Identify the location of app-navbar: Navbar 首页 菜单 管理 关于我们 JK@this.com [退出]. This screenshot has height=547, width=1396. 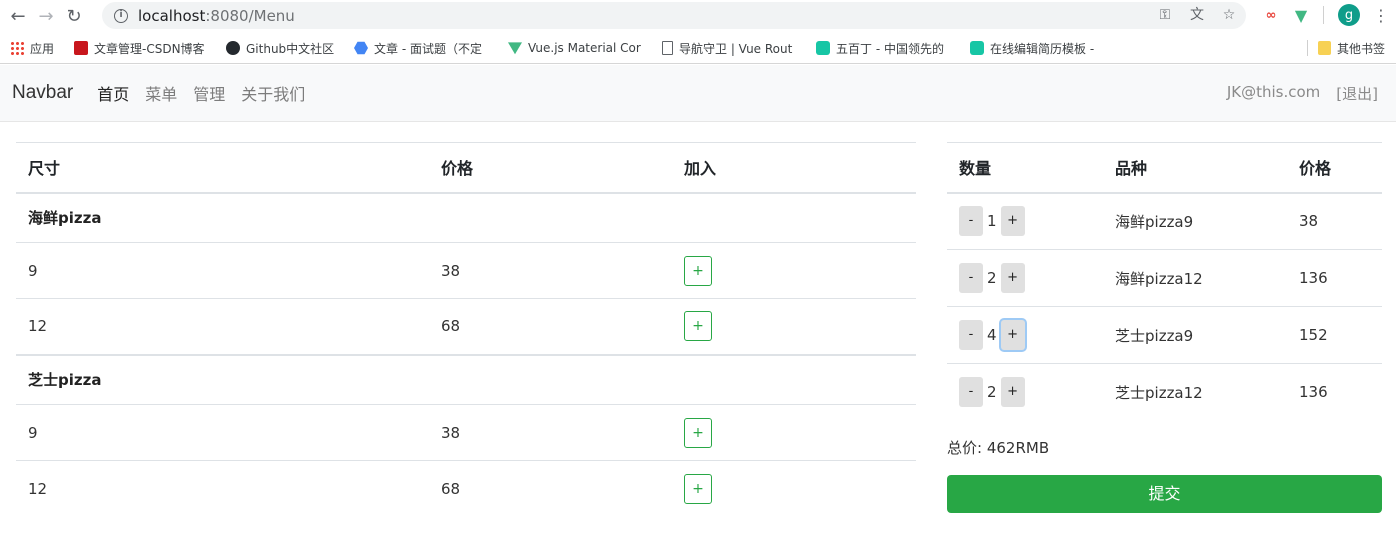
(698, 93).